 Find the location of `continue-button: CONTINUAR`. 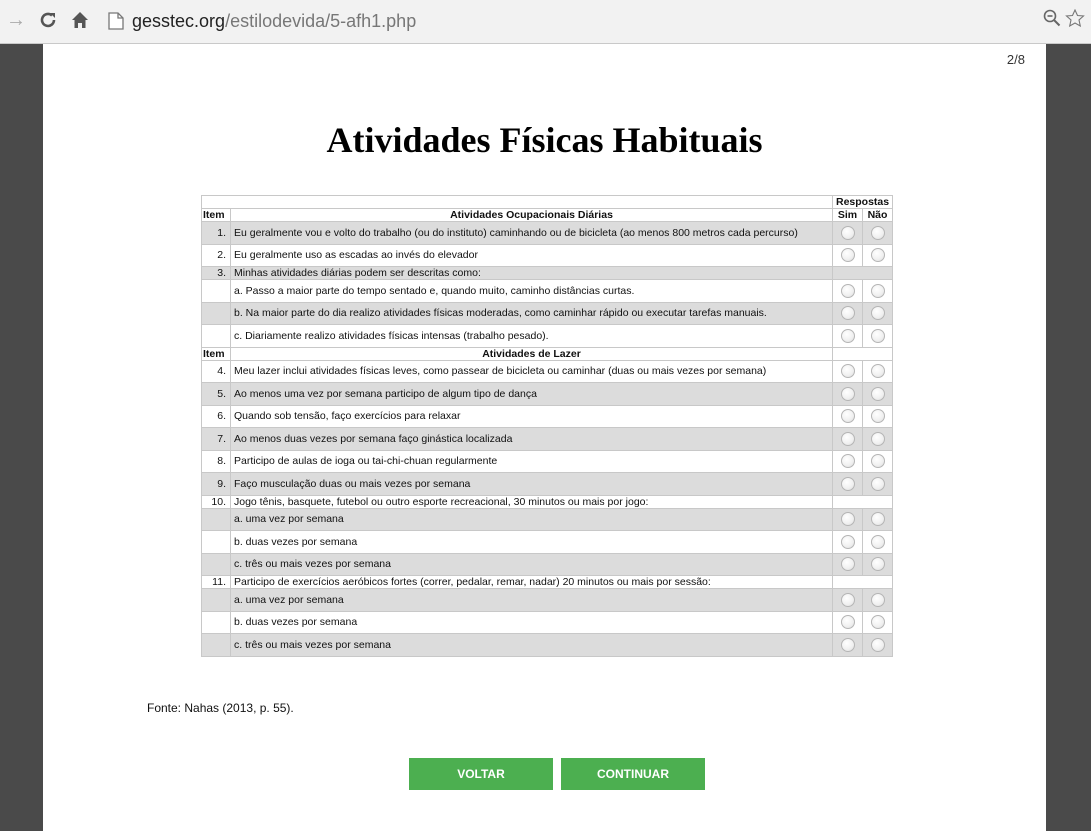

continue-button: CONTINUAR is located at coordinates (633, 774).